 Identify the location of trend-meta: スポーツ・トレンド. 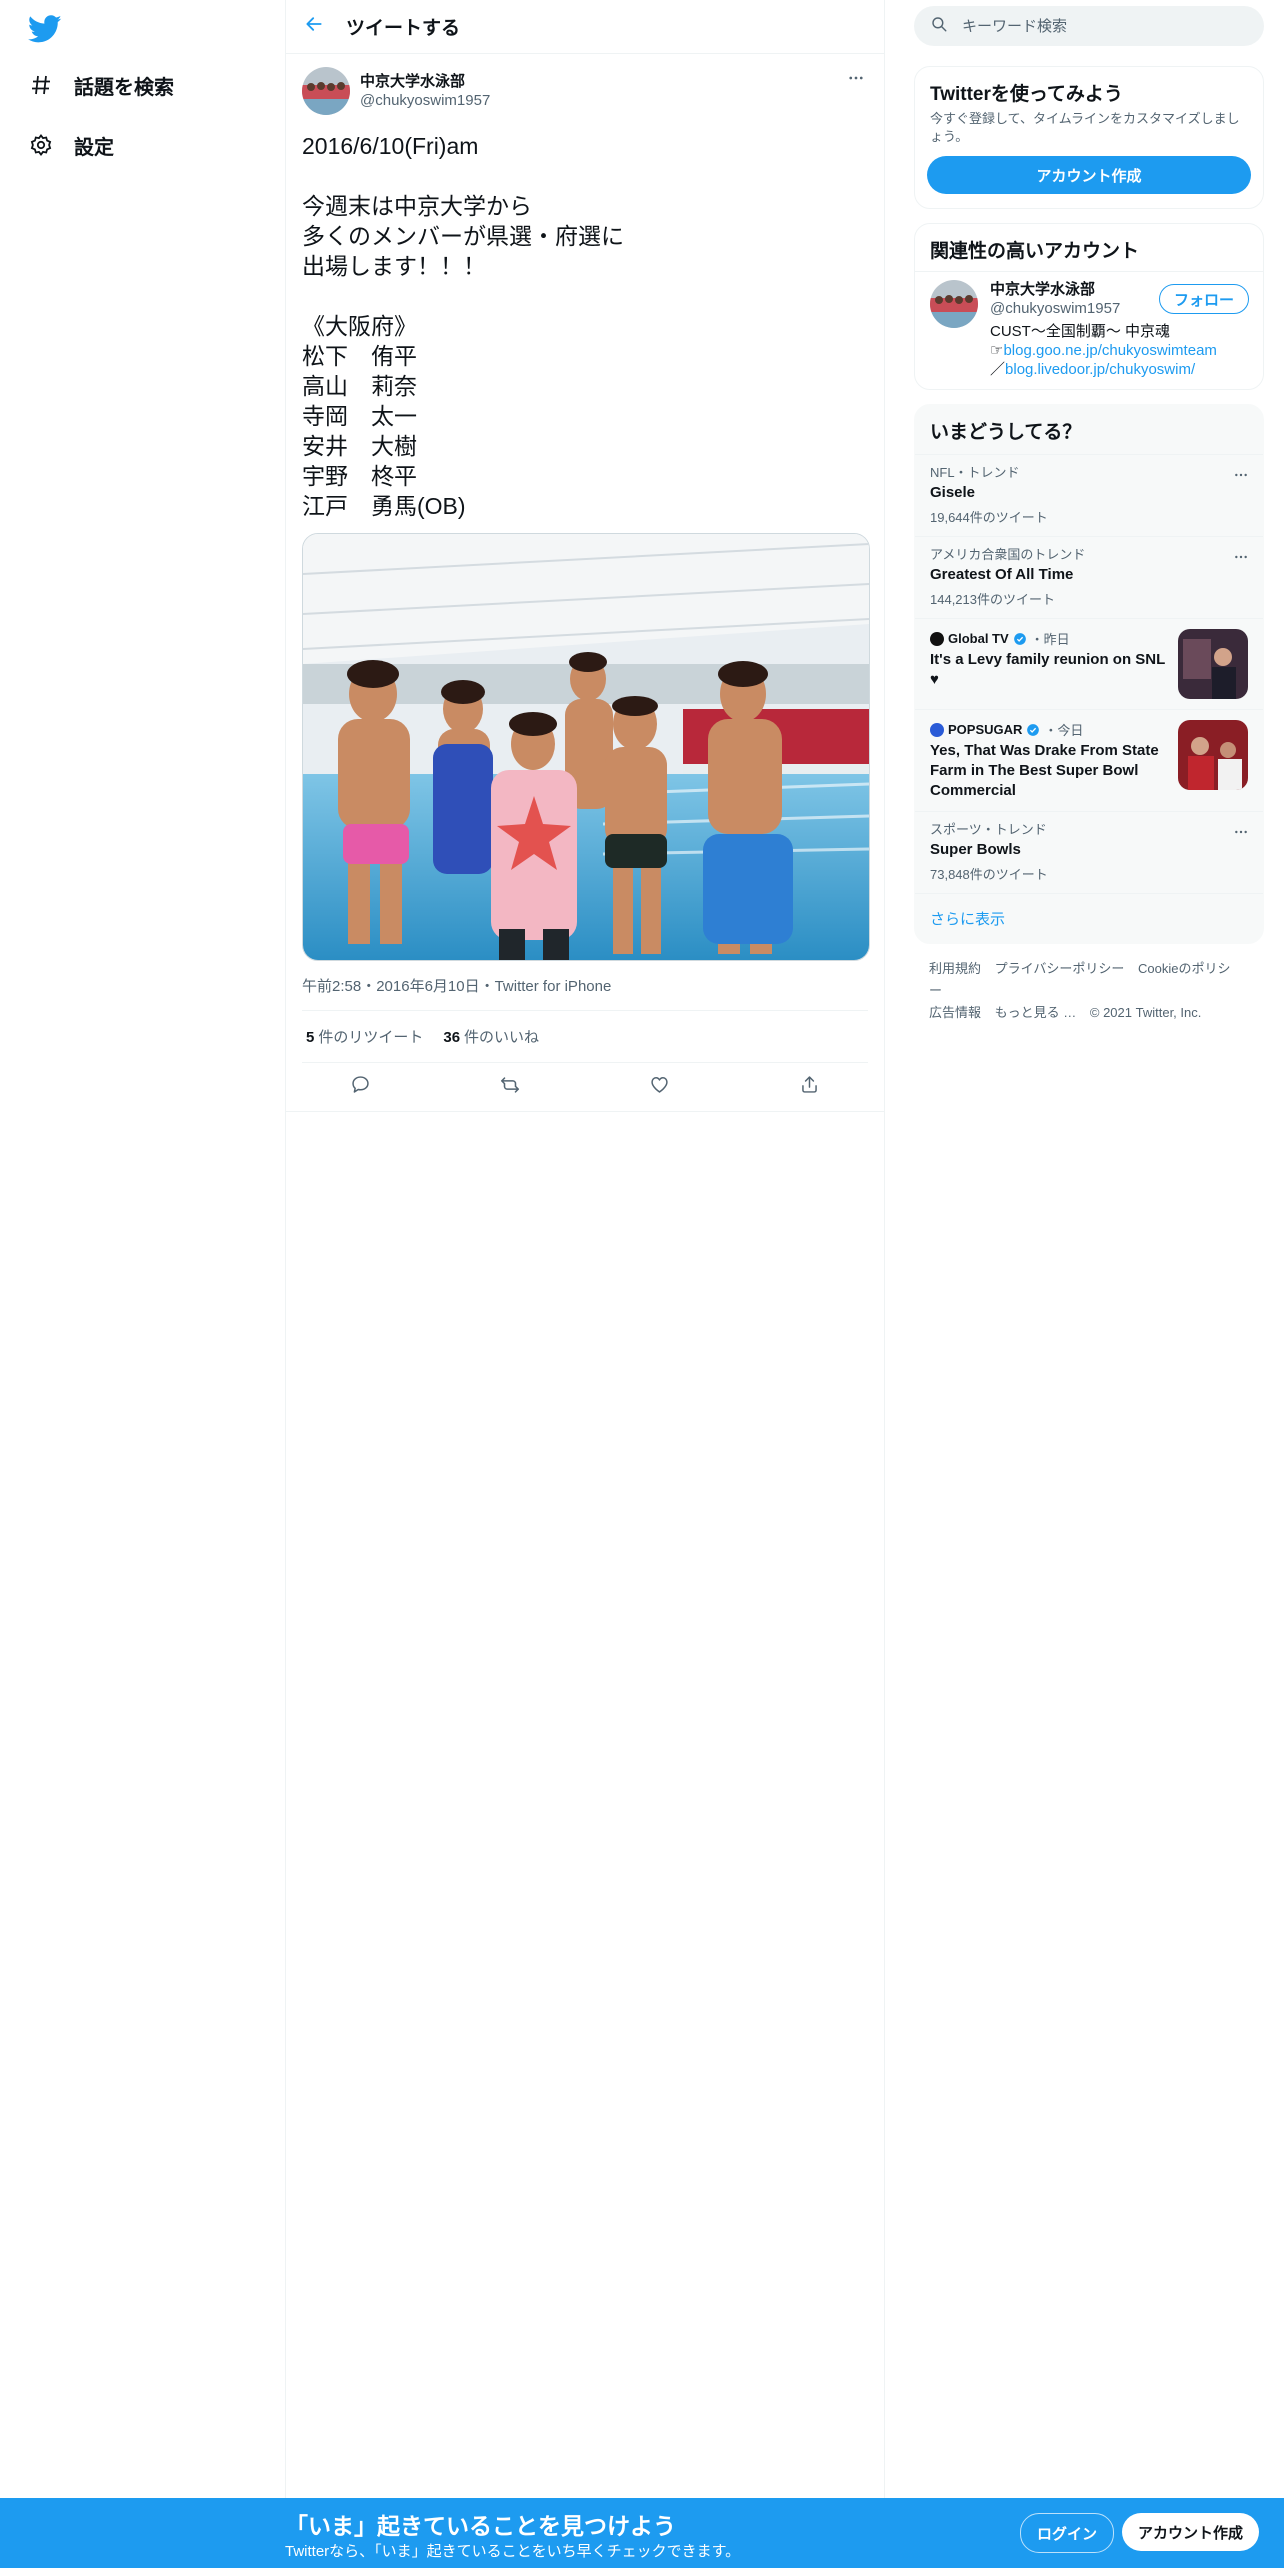
(988, 829).